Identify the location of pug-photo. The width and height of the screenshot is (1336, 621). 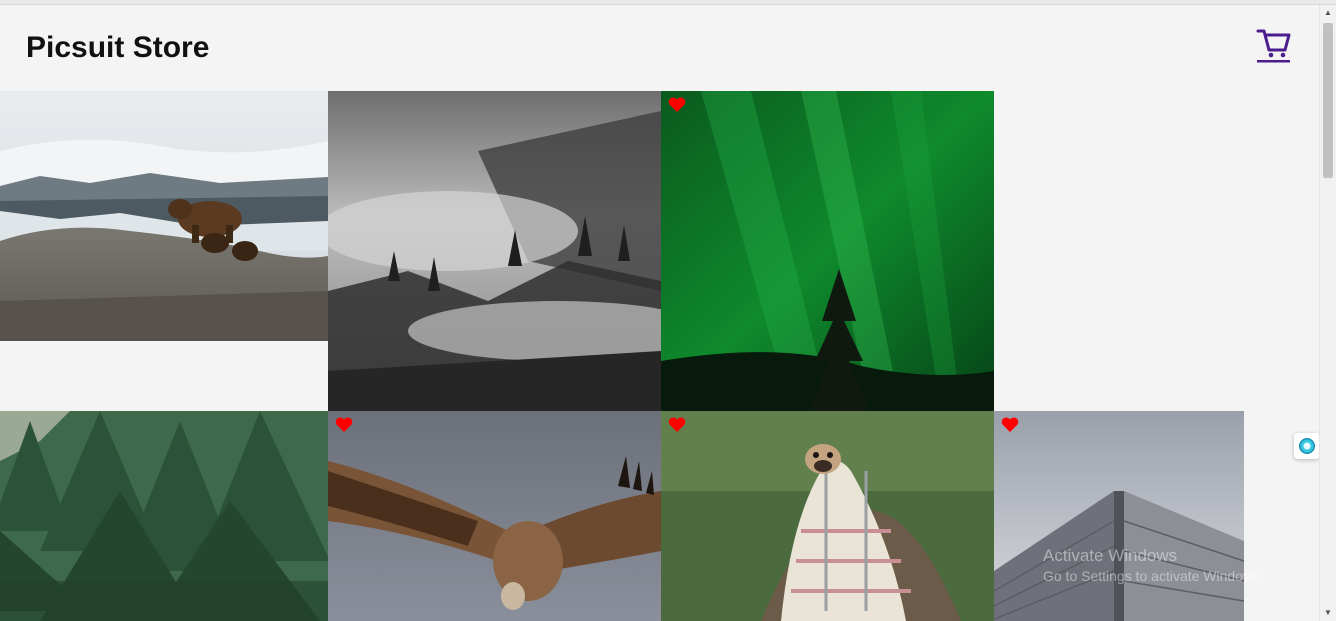
(827, 516).